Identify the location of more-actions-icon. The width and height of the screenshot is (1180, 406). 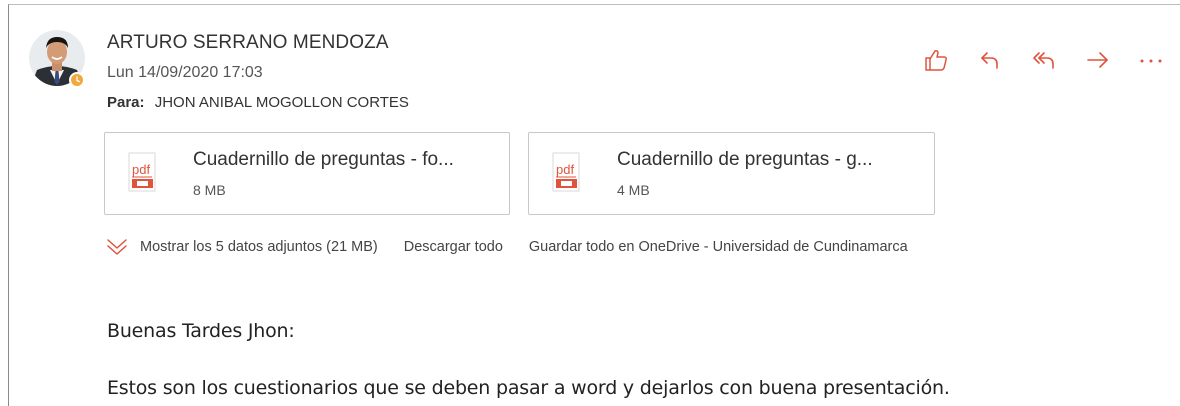
(1151, 61).